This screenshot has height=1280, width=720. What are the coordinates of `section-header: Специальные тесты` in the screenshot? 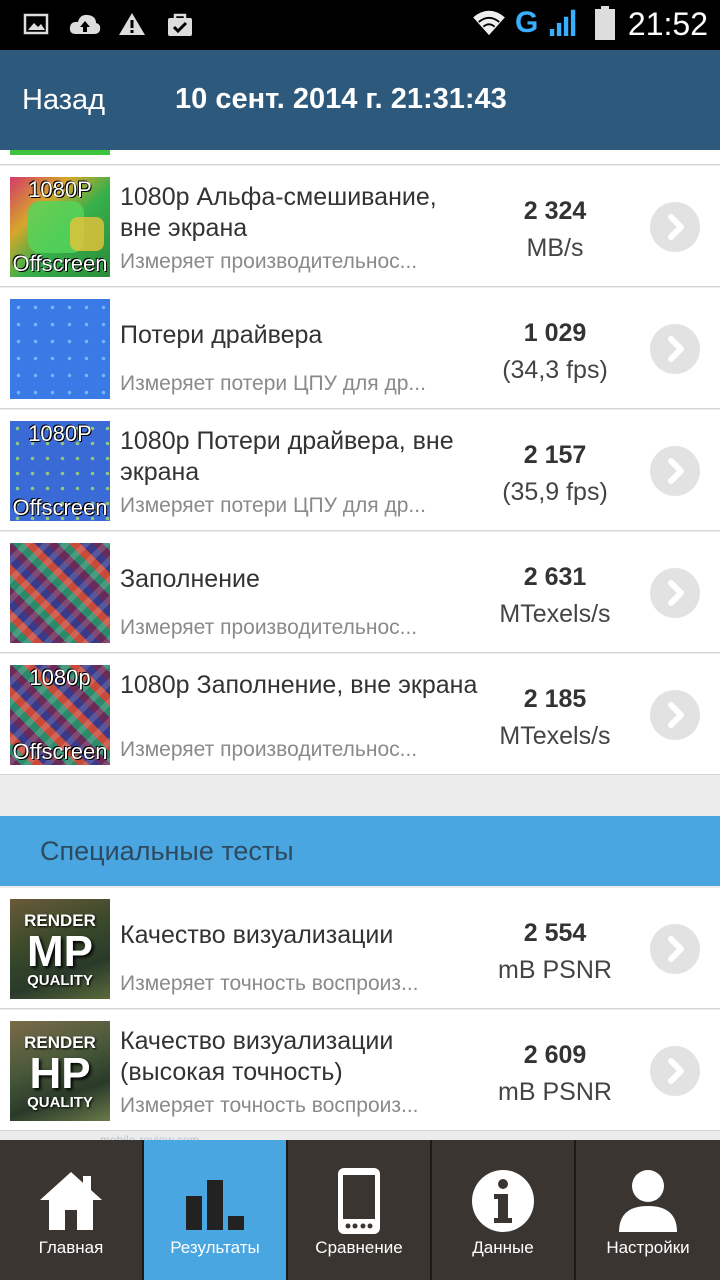 It's located at (360, 851).